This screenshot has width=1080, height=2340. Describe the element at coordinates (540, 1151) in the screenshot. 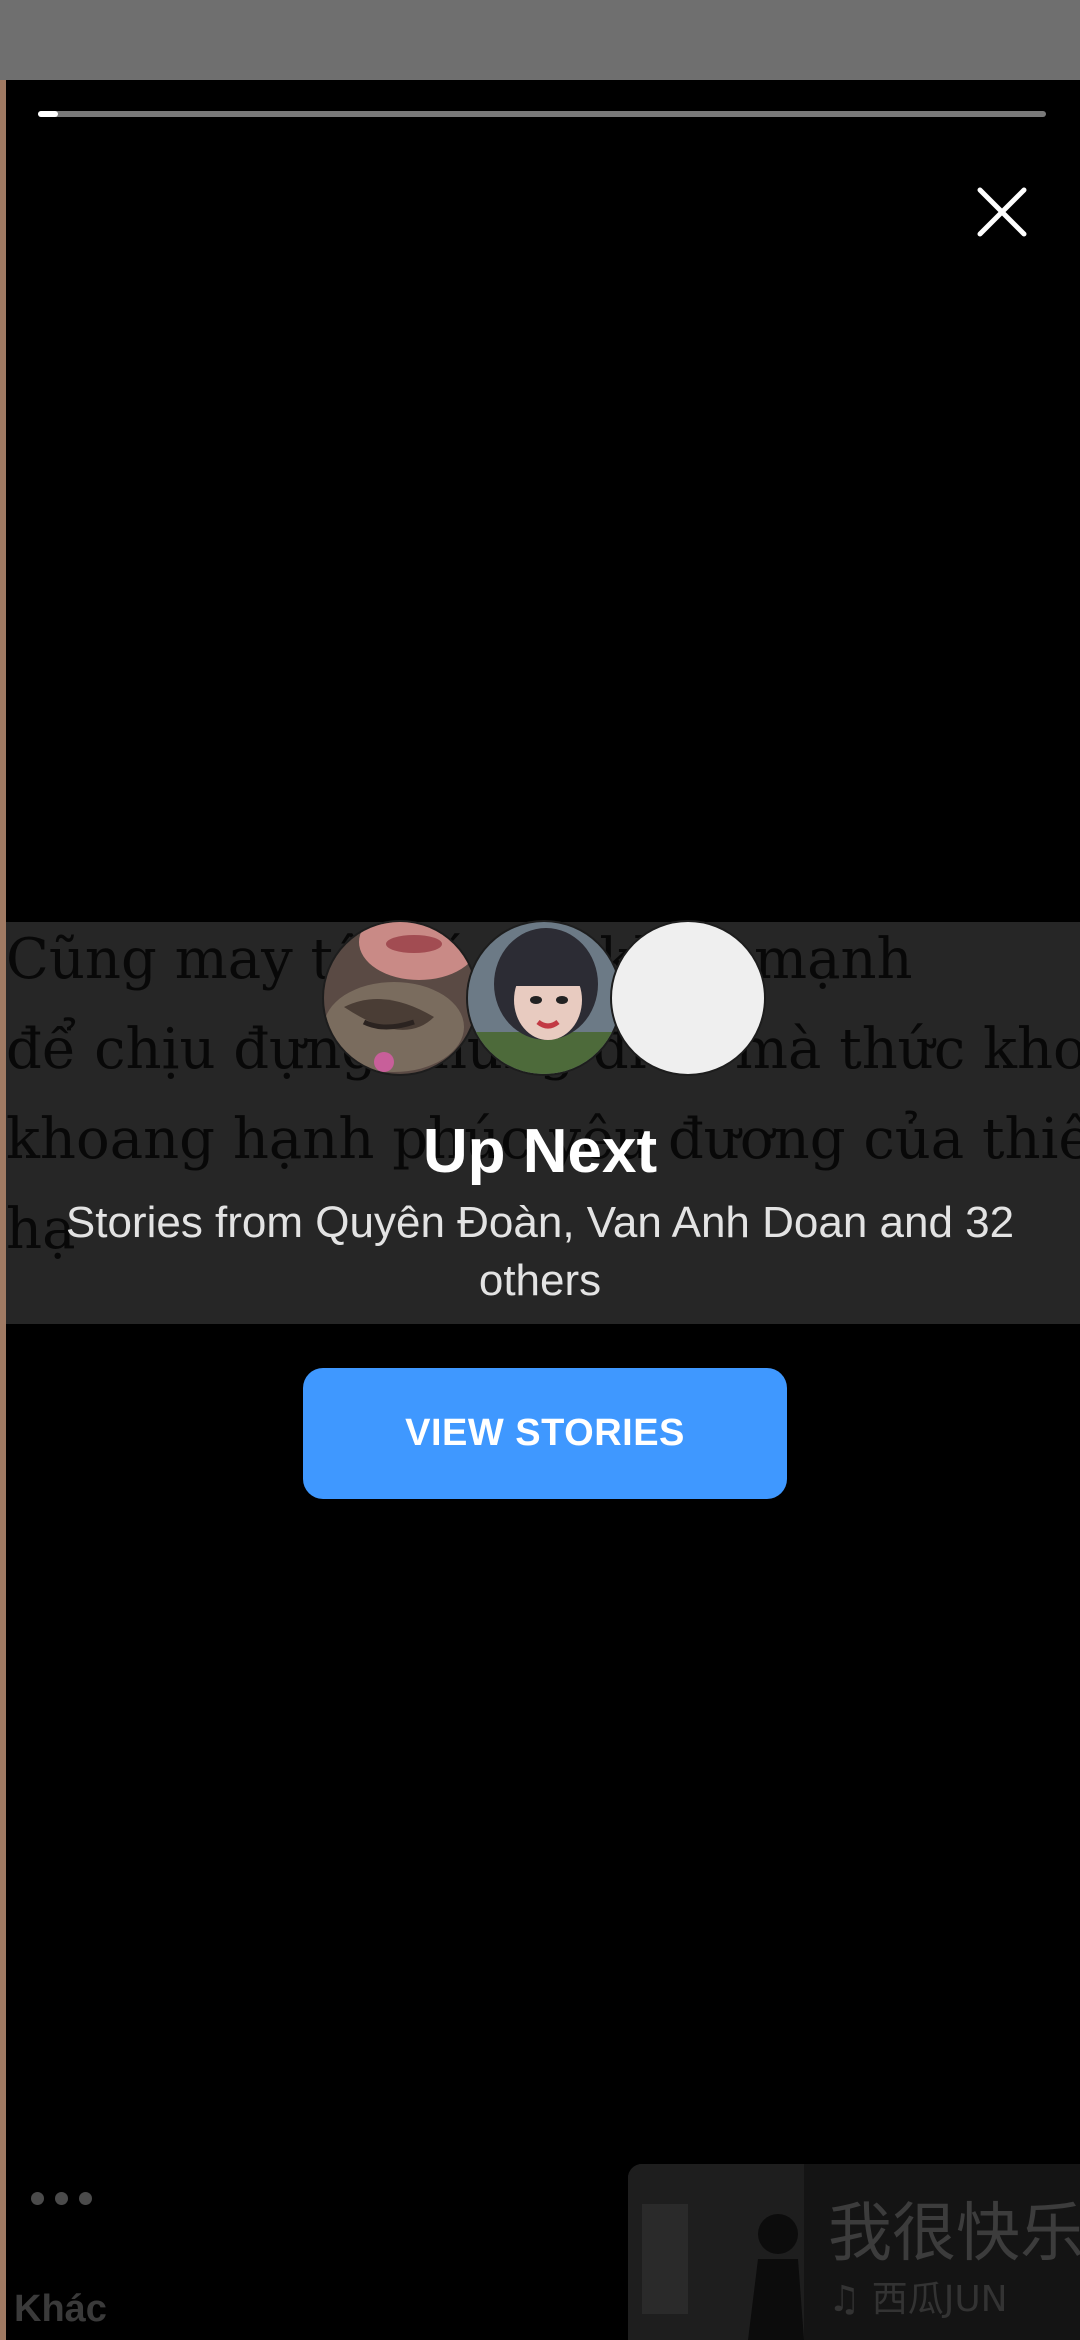

I see `up-next-title: Up Next` at that location.